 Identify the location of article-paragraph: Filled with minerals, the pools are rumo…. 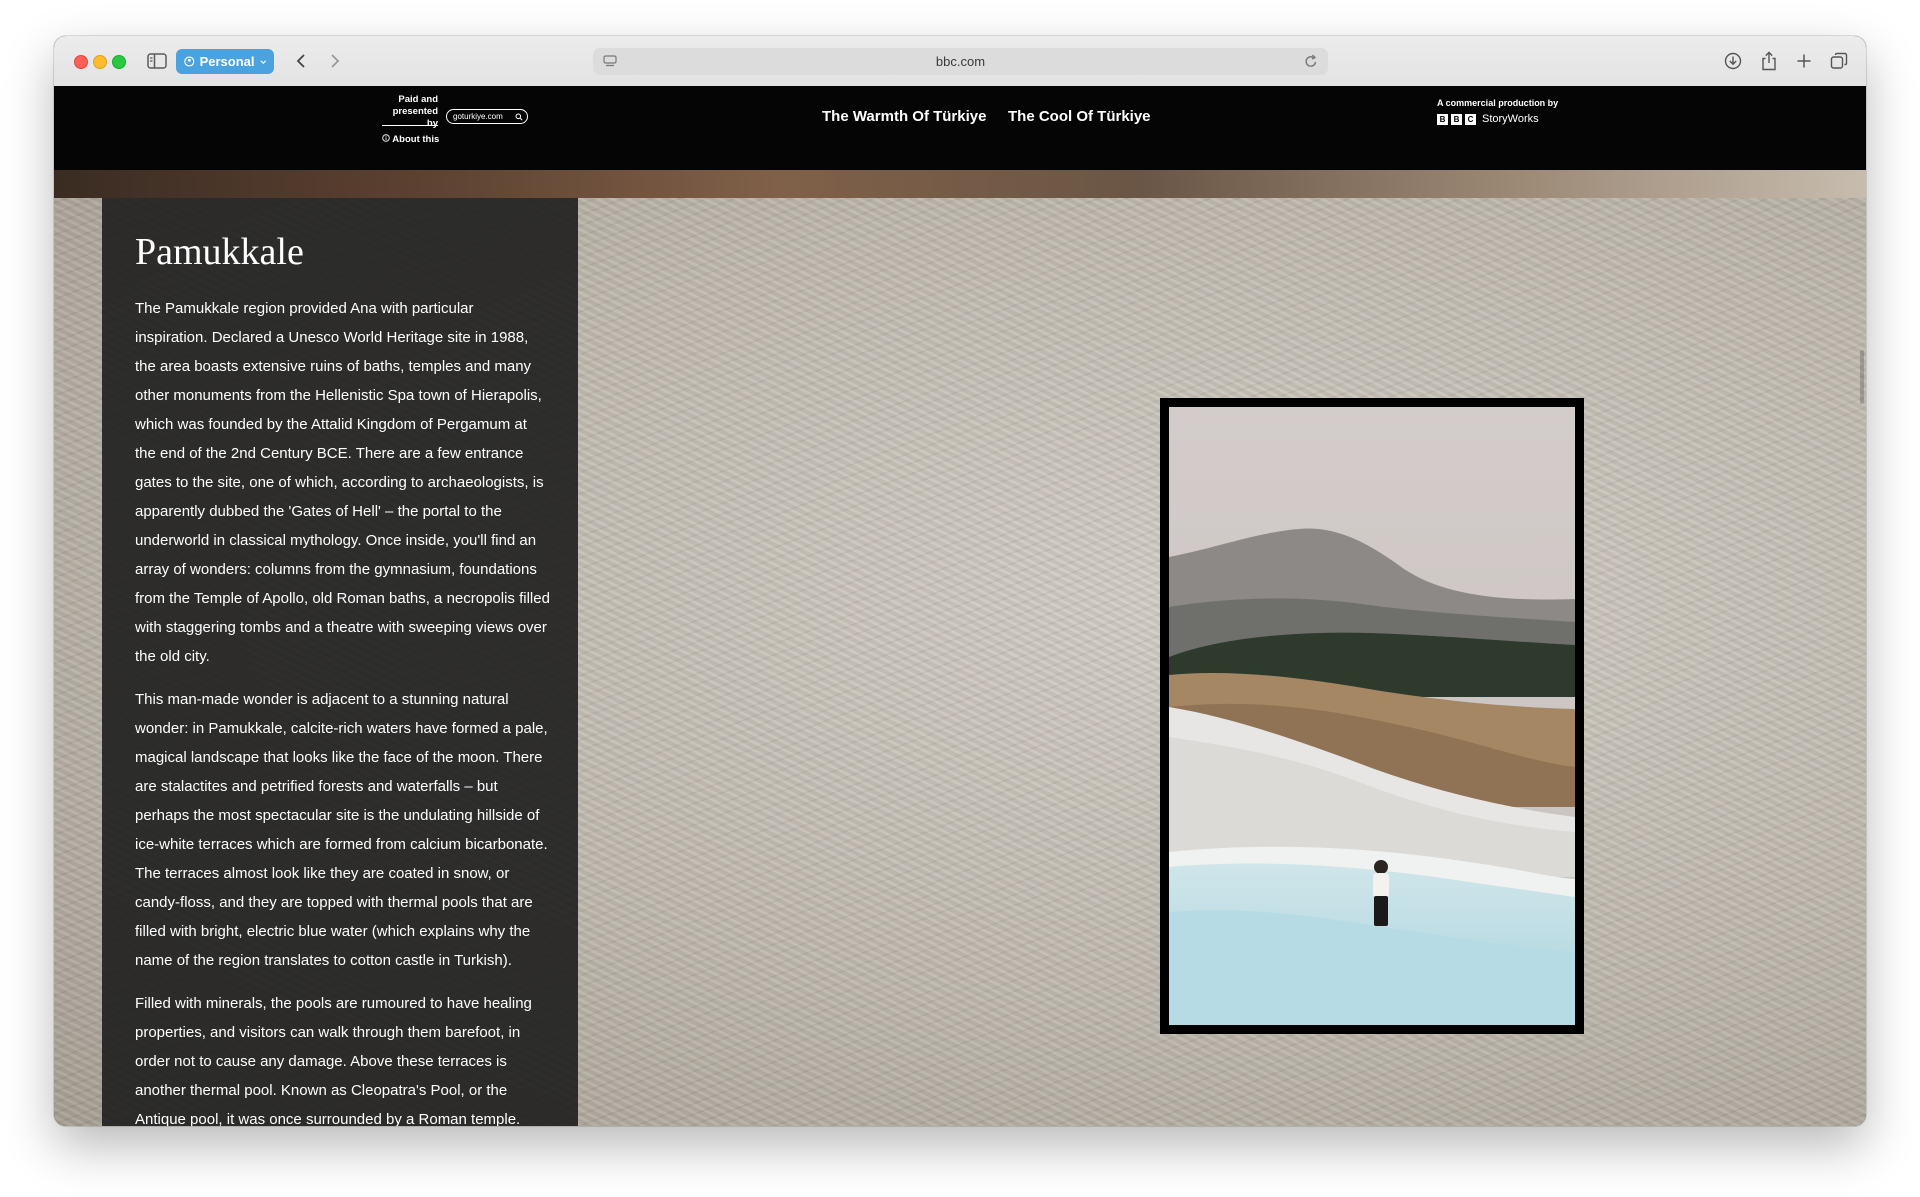
(333, 1060).